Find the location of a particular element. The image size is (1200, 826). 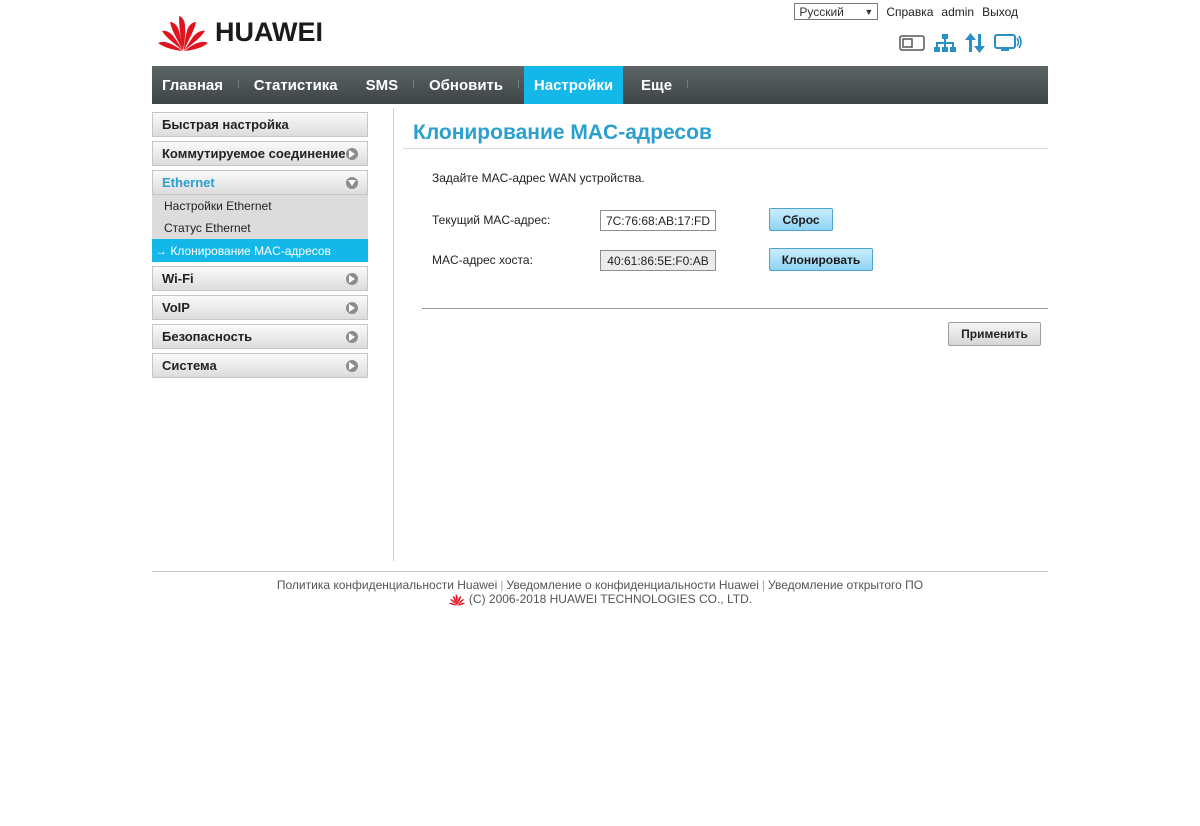

privacy-policy-link: Политика конфиденциальности Huawei is located at coordinates (387, 585).